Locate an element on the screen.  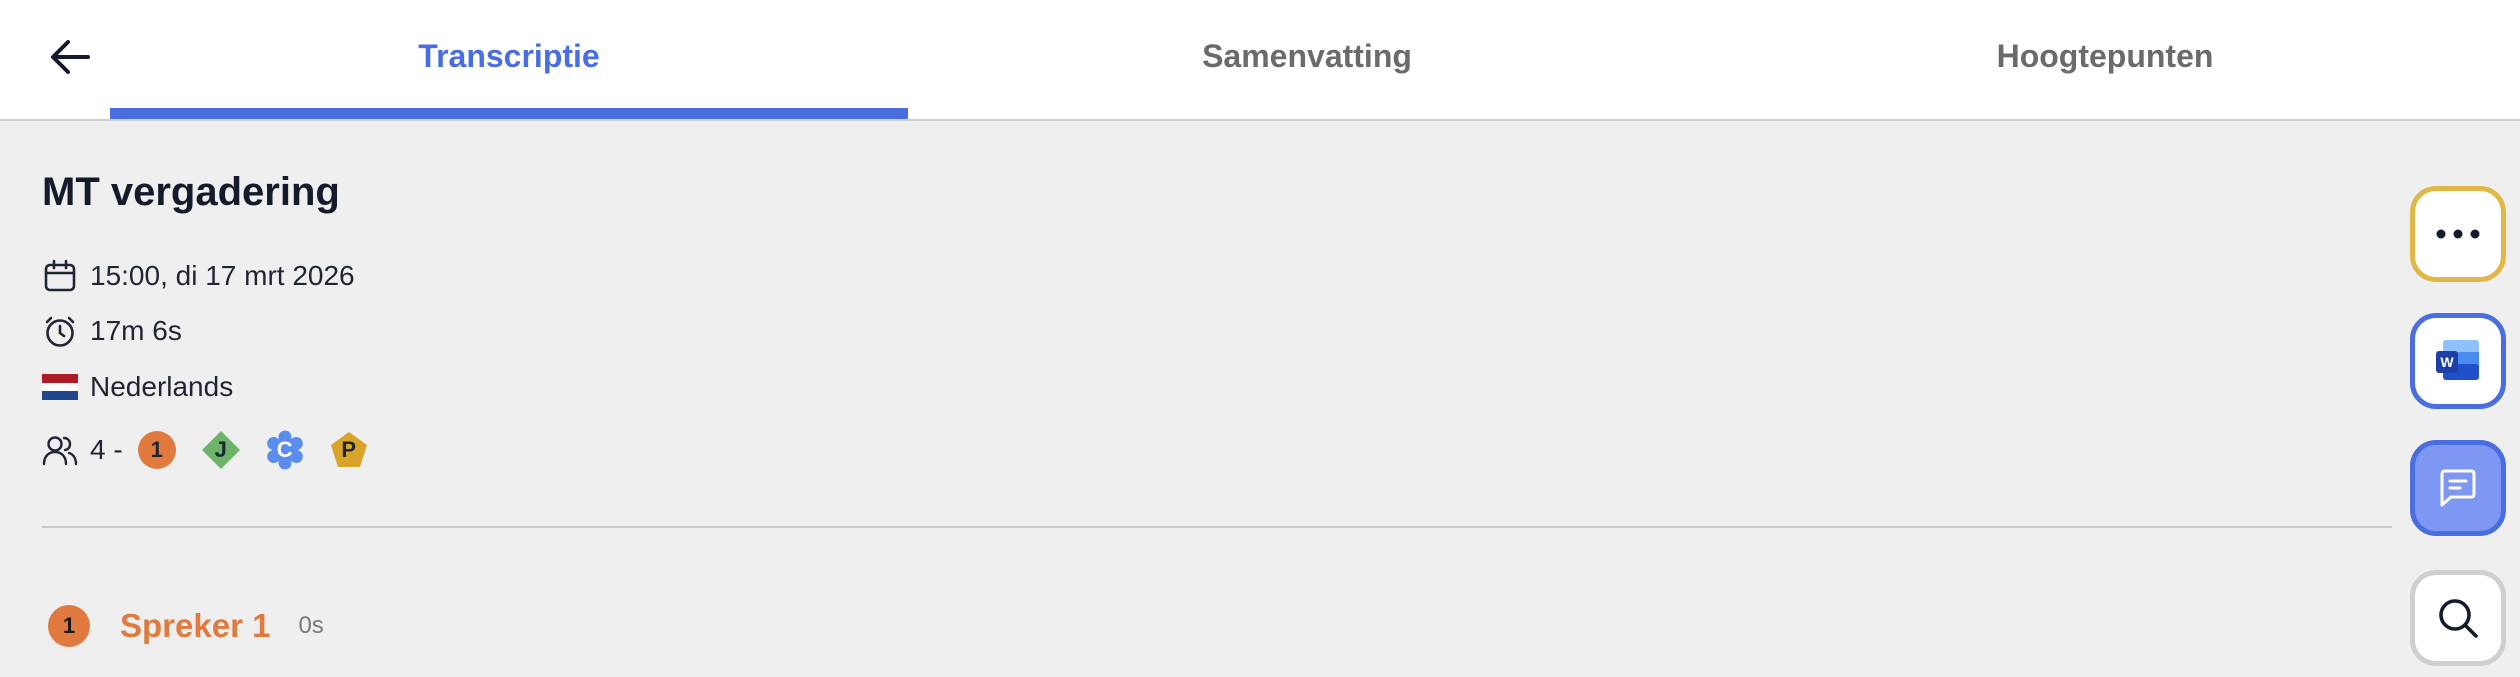
participant-avatar-diamond: J is located at coordinates (221, 450).